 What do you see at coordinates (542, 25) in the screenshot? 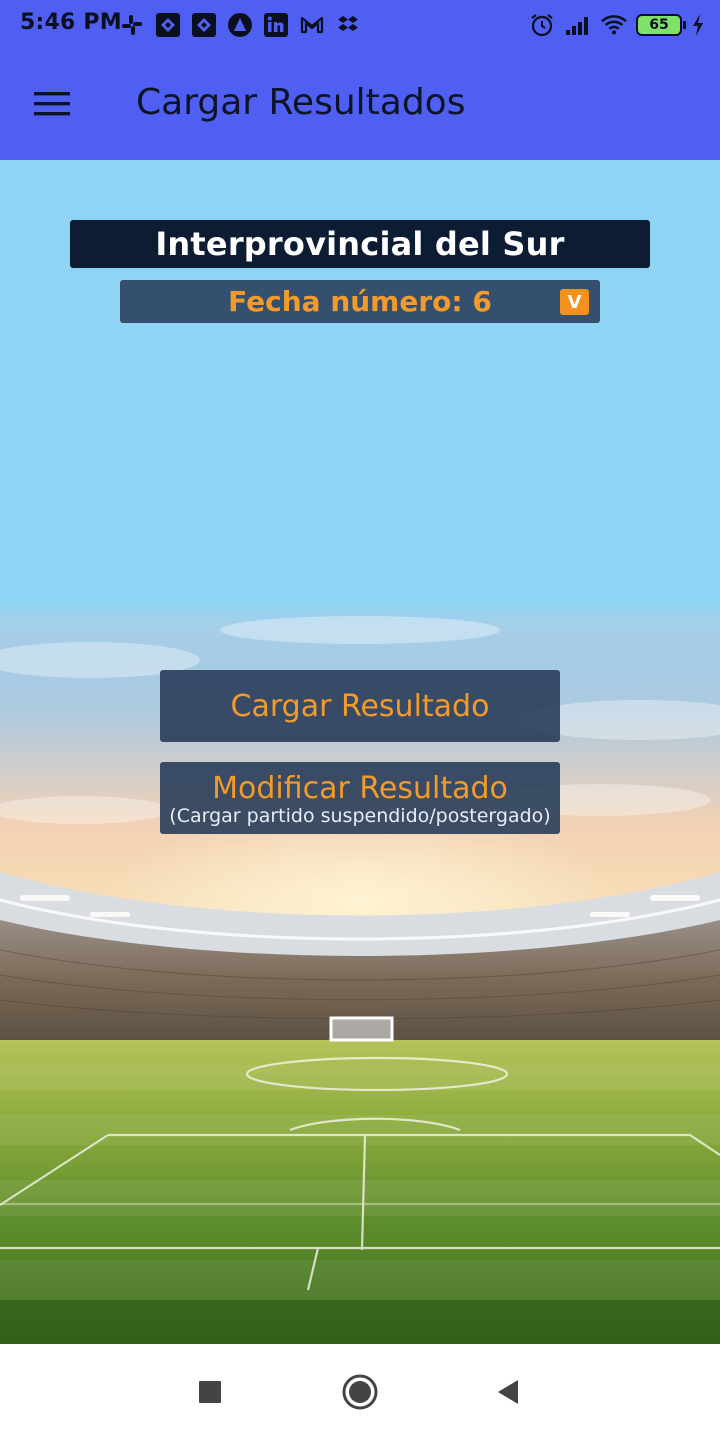
I see `alarm-icon` at bounding box center [542, 25].